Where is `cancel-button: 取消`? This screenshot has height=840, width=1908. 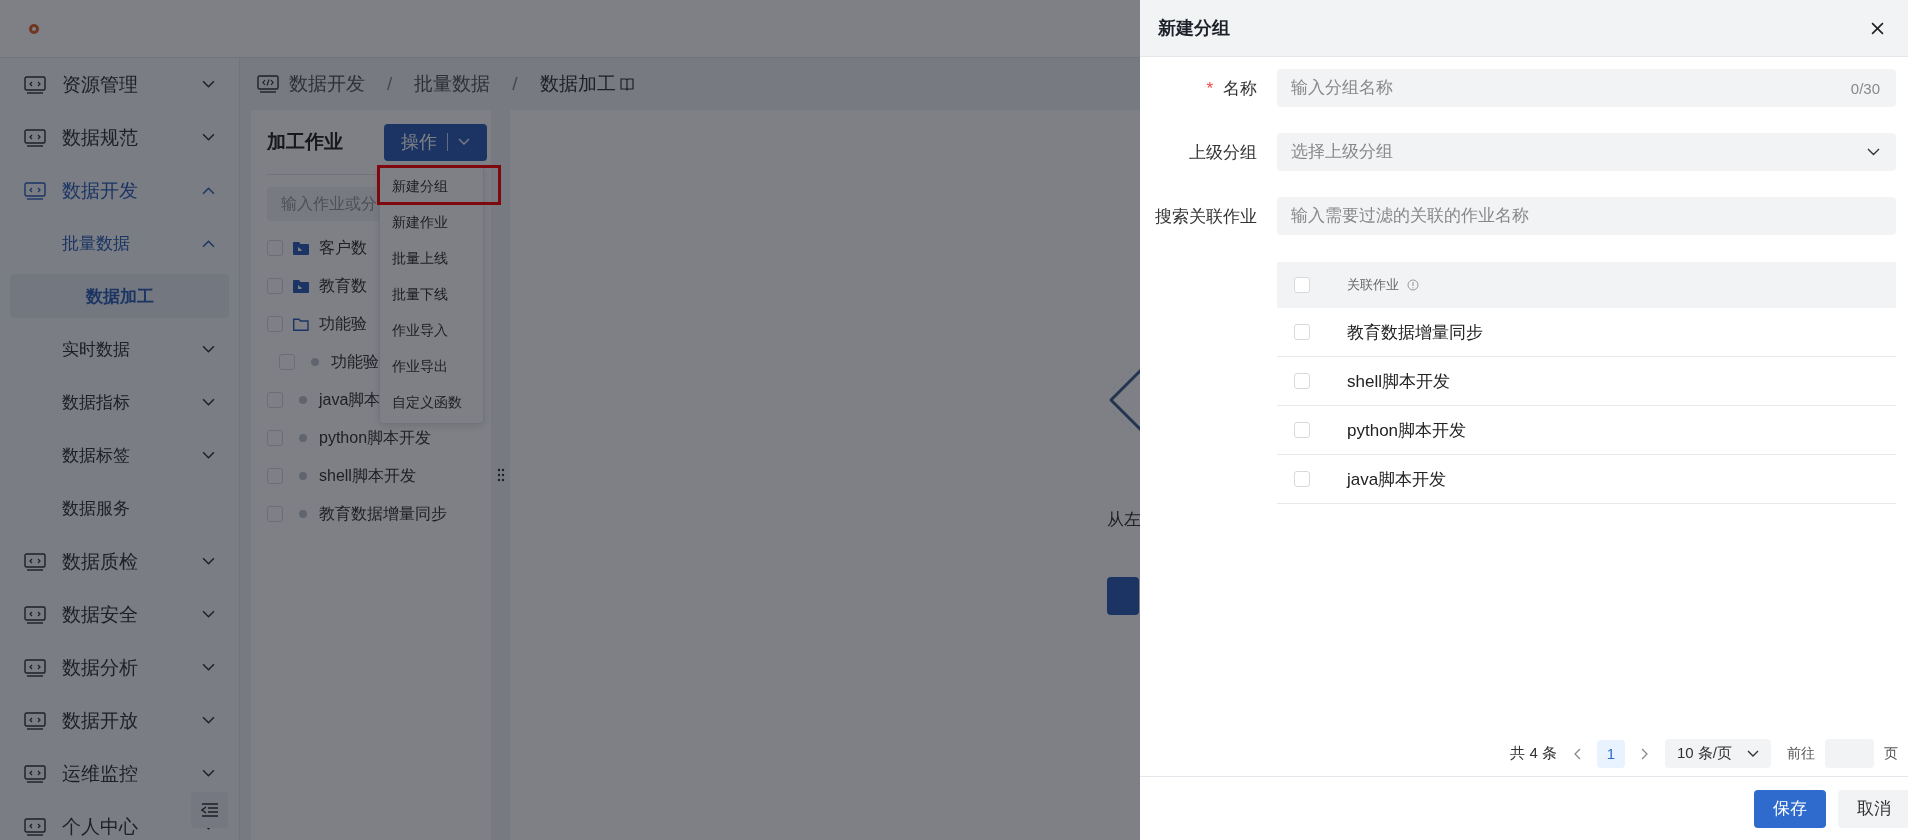 cancel-button: 取消 is located at coordinates (1873, 808).